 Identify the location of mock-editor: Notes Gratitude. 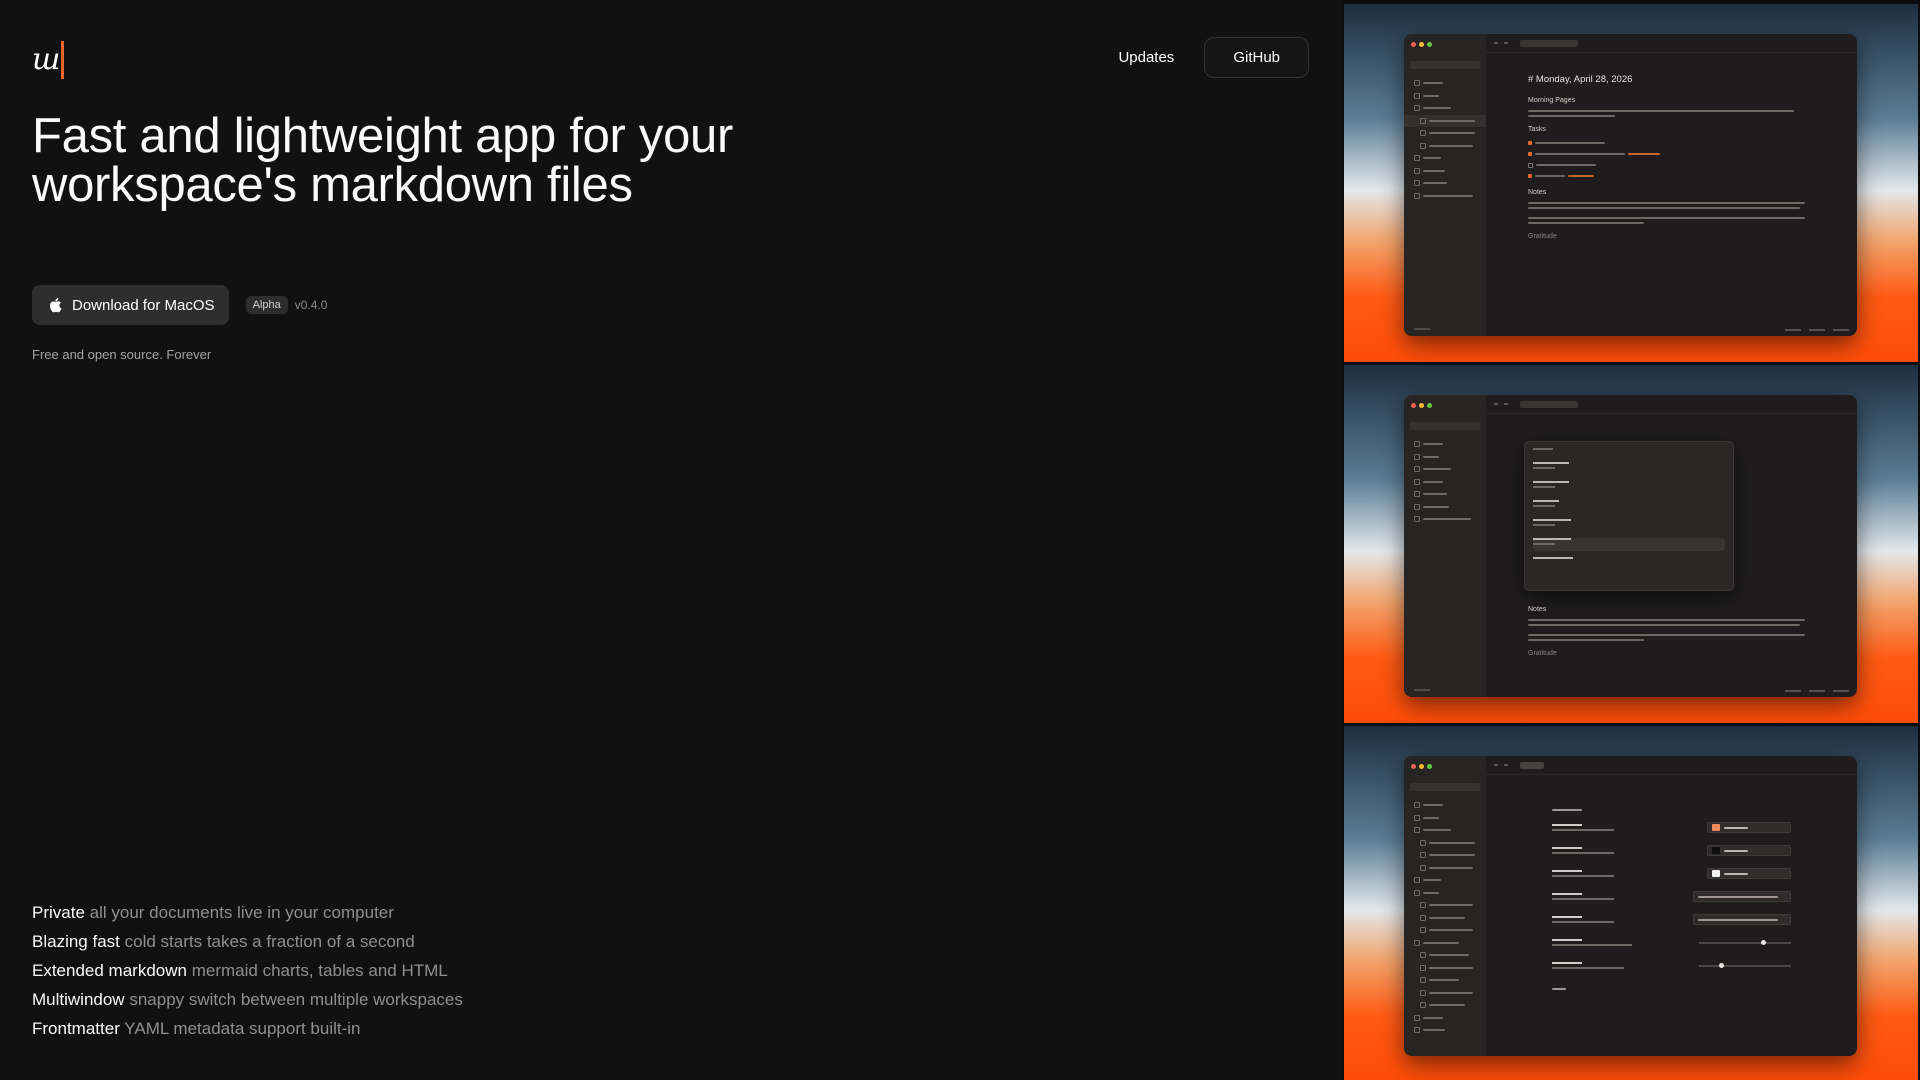
(1671, 546).